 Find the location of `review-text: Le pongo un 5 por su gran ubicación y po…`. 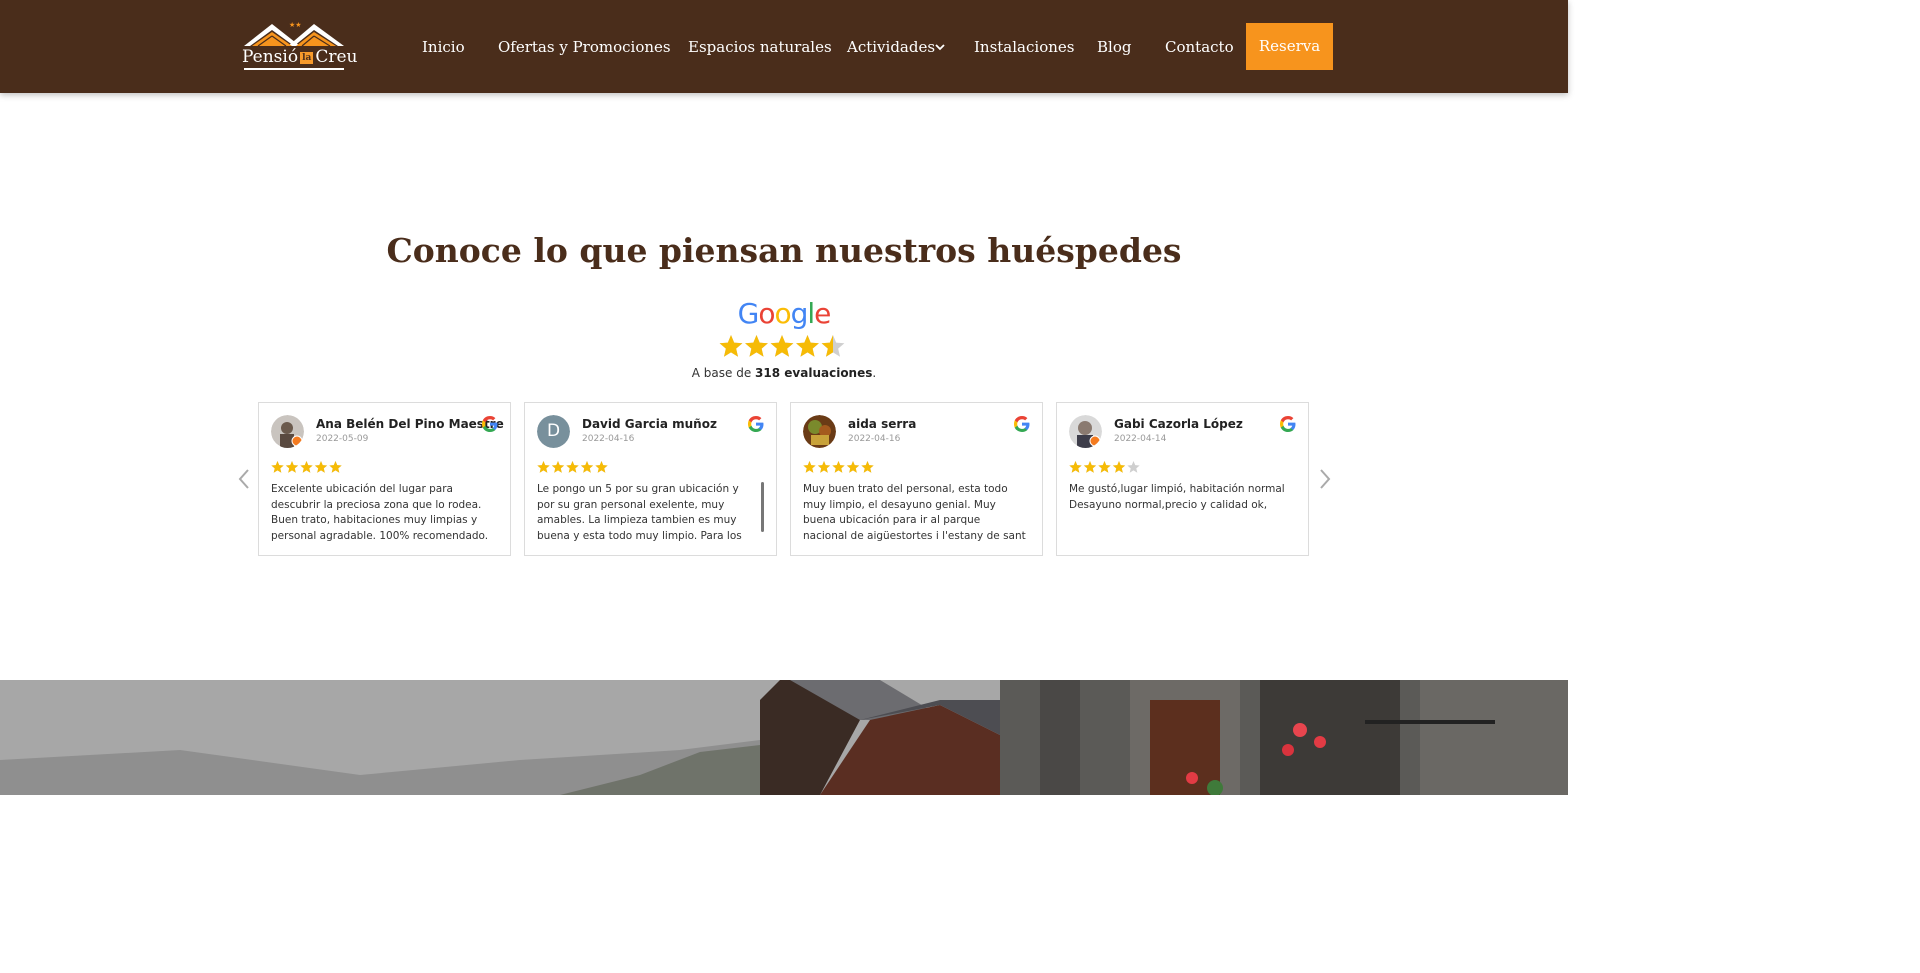

review-text: Le pongo un 5 por su gran ubicación y po… is located at coordinates (639, 514).